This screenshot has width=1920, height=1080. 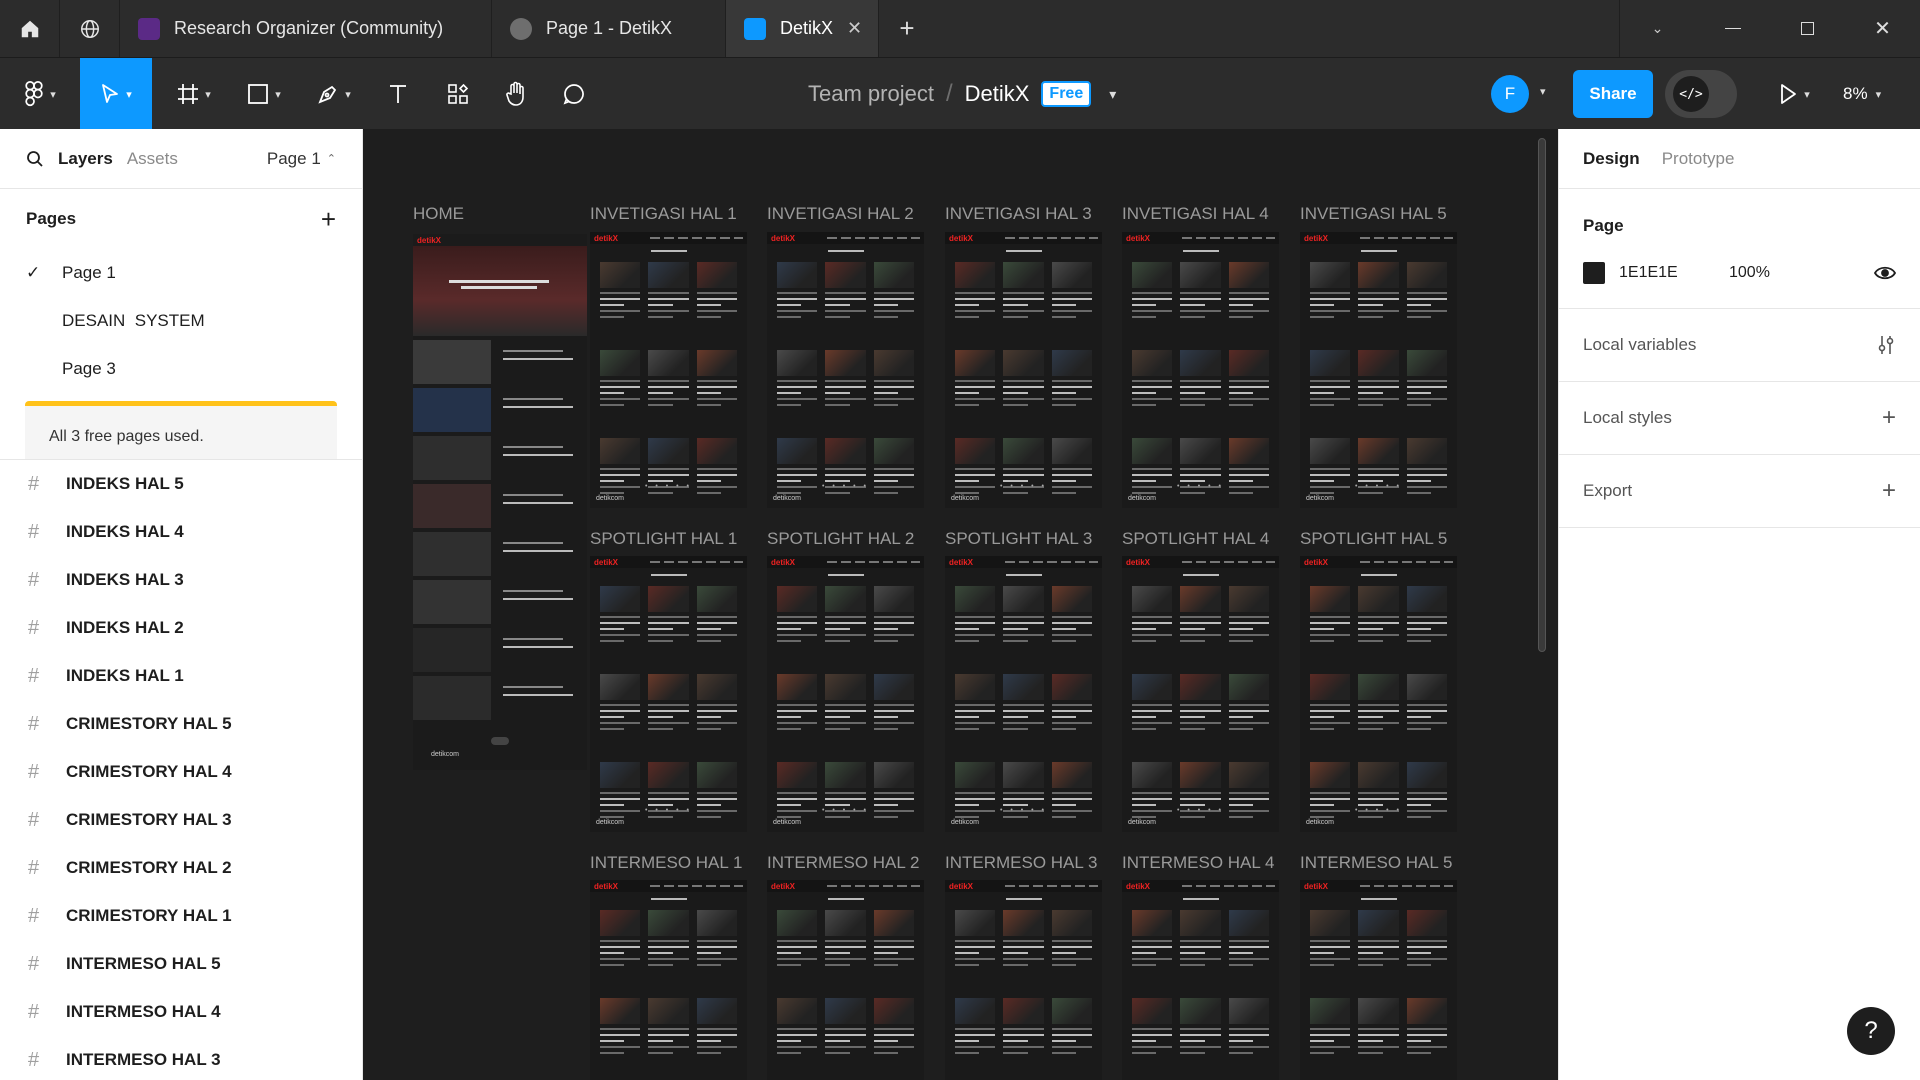 What do you see at coordinates (1698, 159) in the screenshot?
I see `tab-prototype: Prototype` at bounding box center [1698, 159].